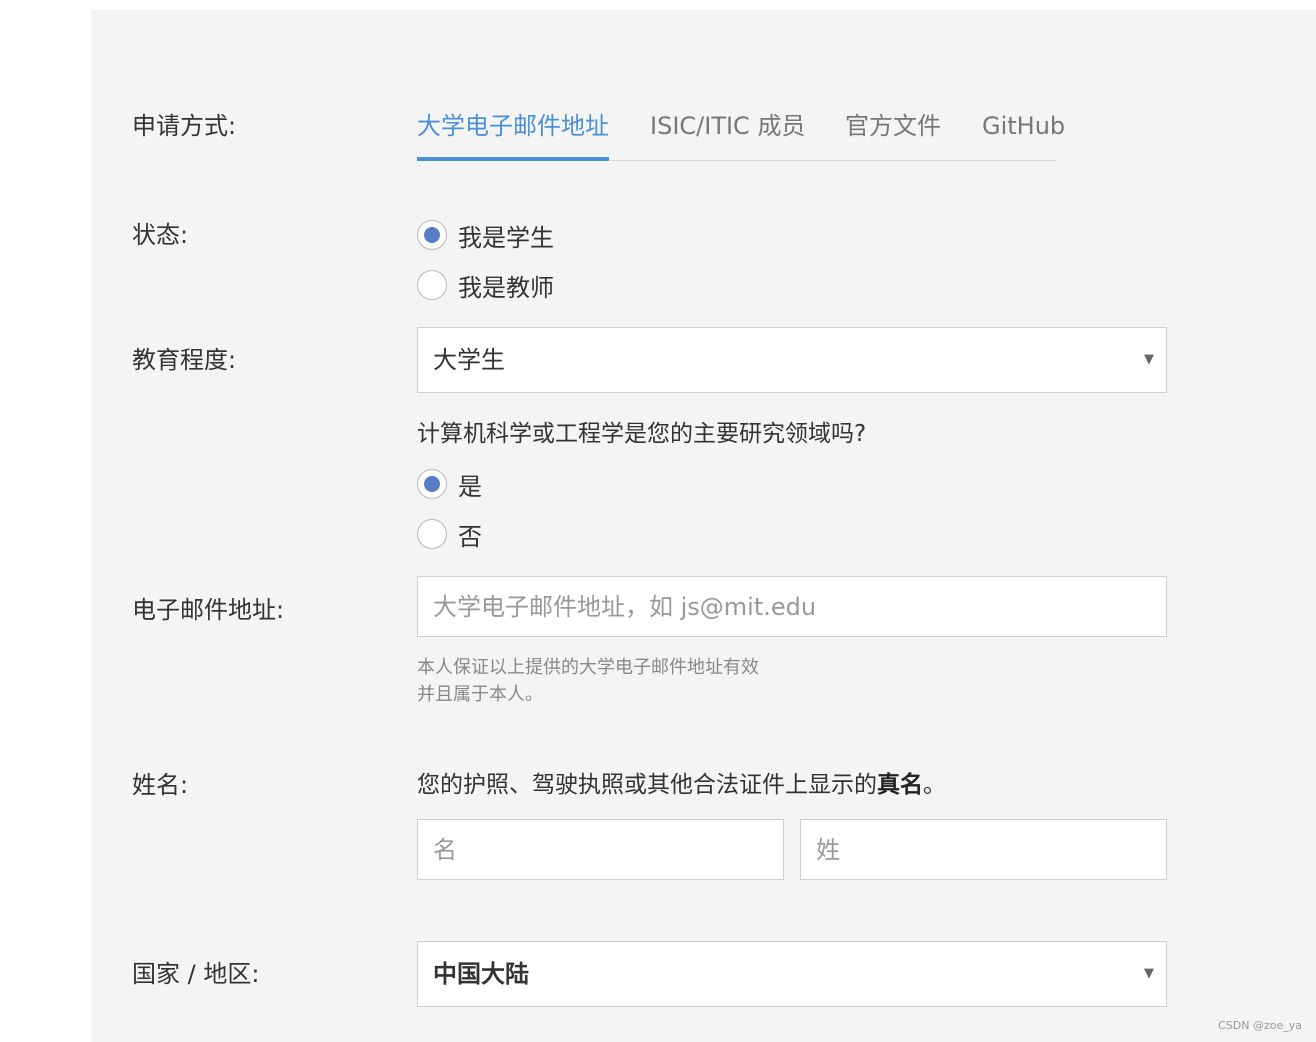 This screenshot has height=1042, width=1316. What do you see at coordinates (513, 132) in the screenshot?
I see `tab-university-email: 大学电子邮件地址` at bounding box center [513, 132].